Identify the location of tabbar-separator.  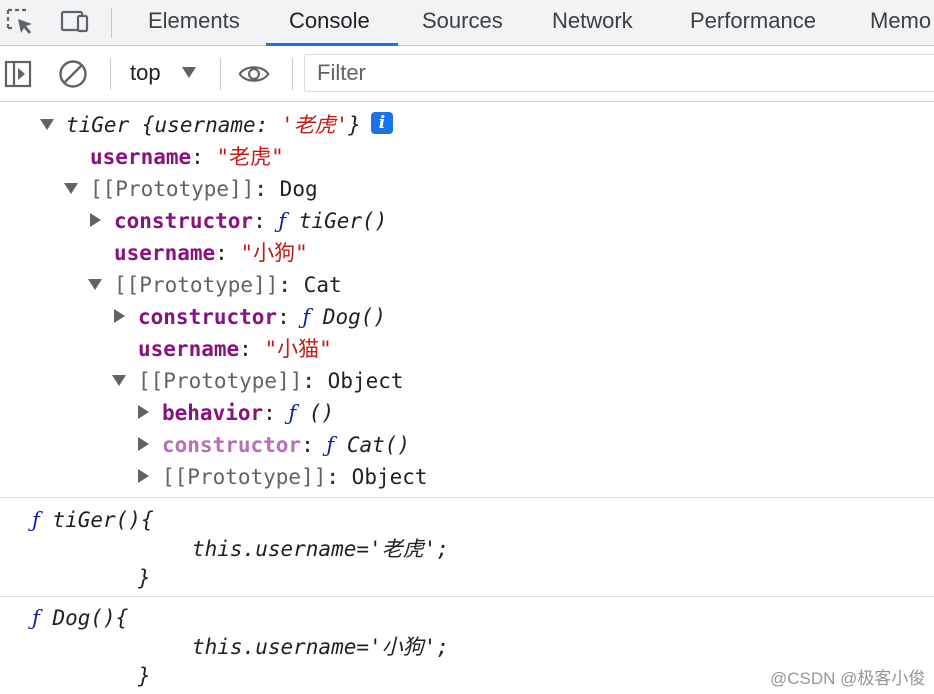
(111, 23).